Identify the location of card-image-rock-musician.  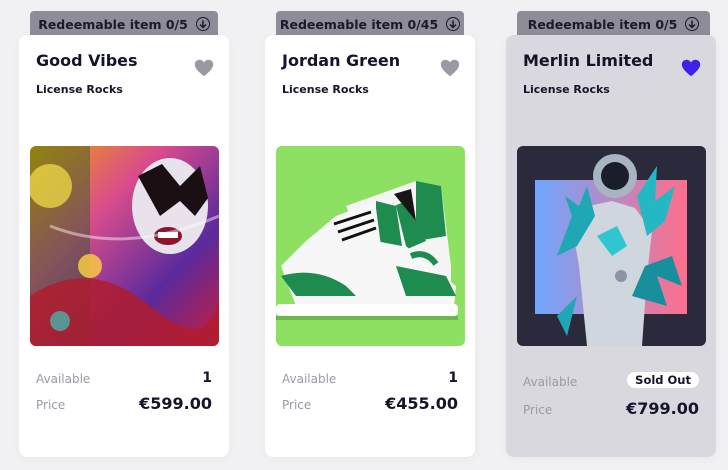
(124, 246).